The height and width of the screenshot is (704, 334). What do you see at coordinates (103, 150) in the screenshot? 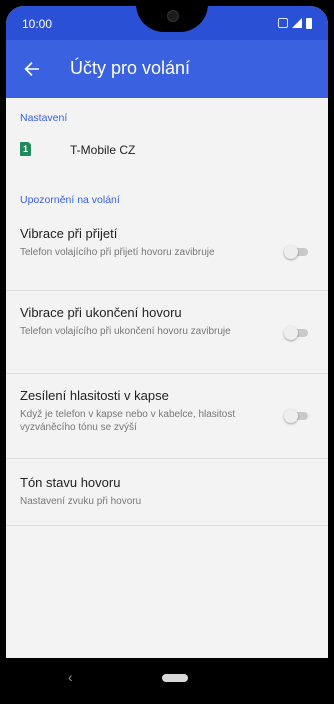
I see `account-label: T-Mobile CZ` at bounding box center [103, 150].